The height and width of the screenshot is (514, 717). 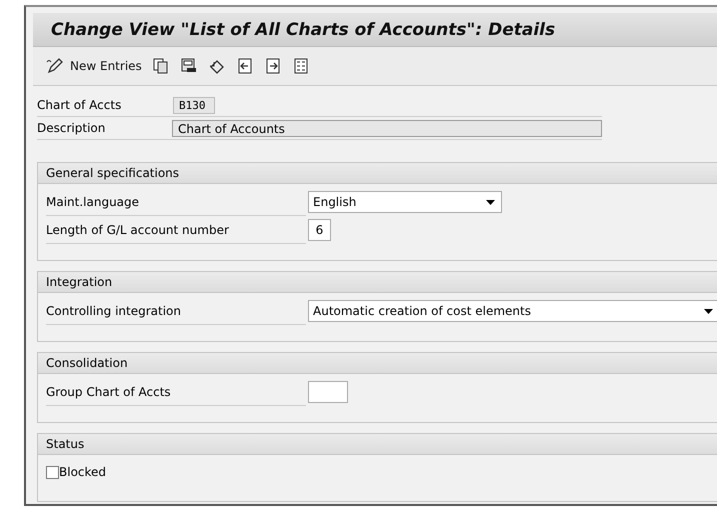 What do you see at coordinates (137, 229) in the screenshot?
I see `field-label: Length of G/L account number` at bounding box center [137, 229].